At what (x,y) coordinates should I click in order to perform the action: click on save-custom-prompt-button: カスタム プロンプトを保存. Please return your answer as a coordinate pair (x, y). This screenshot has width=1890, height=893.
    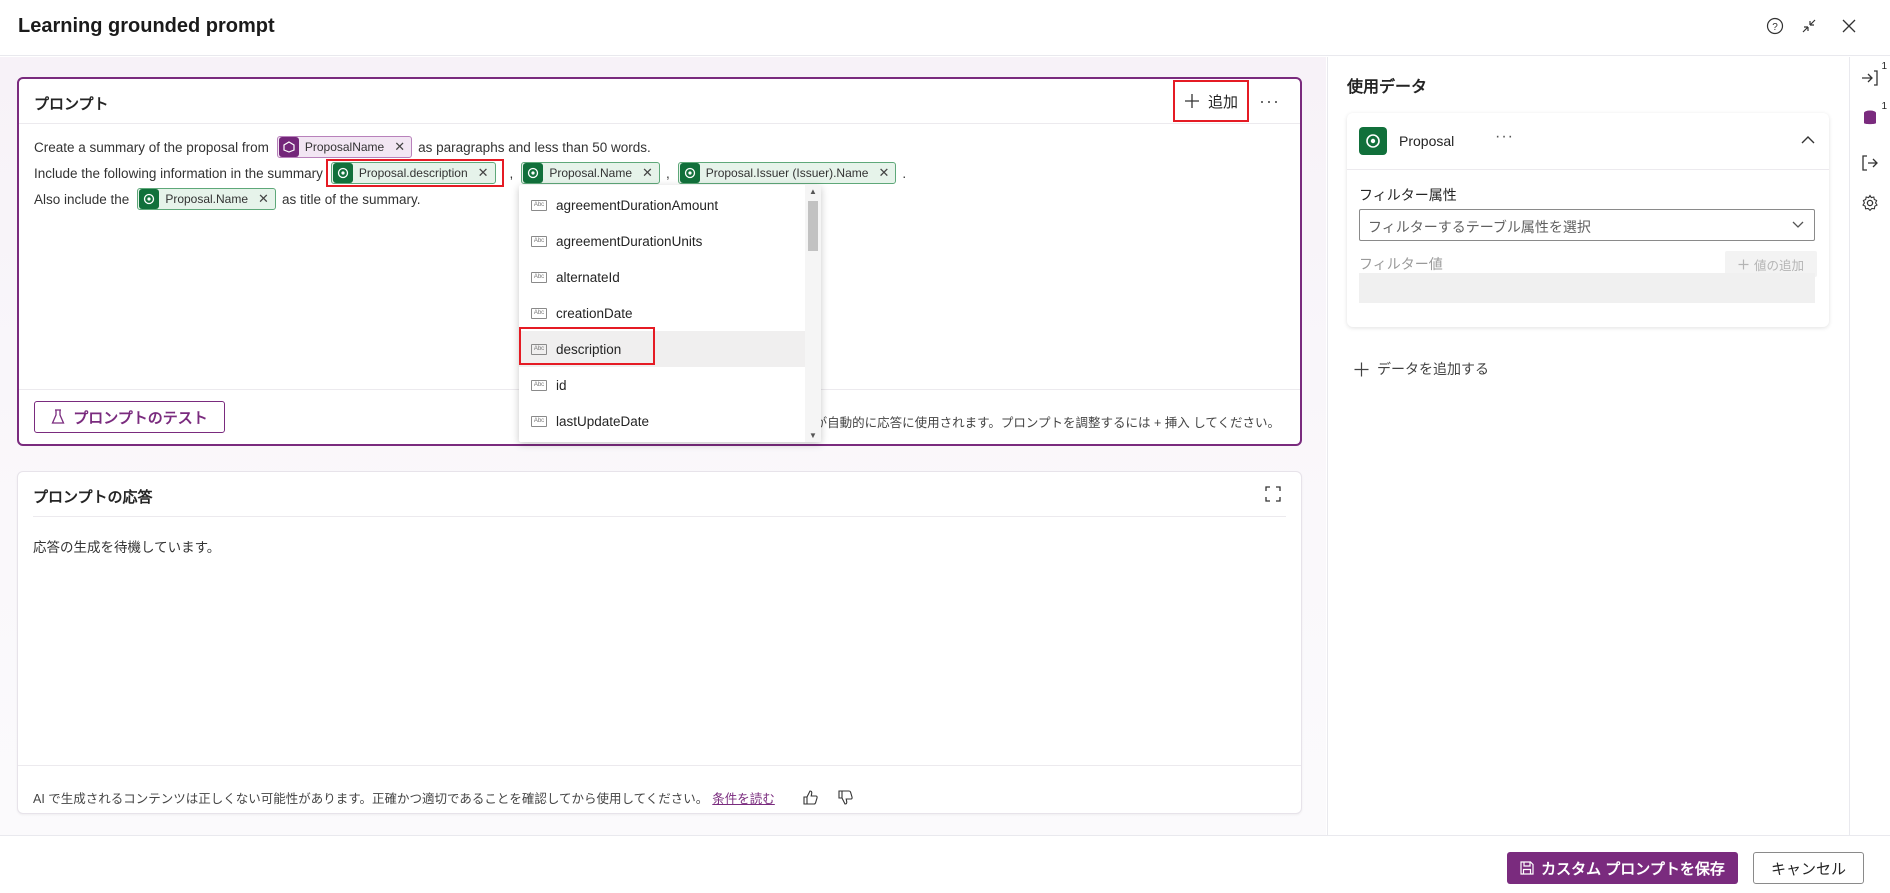
    Looking at the image, I should click on (1622, 868).